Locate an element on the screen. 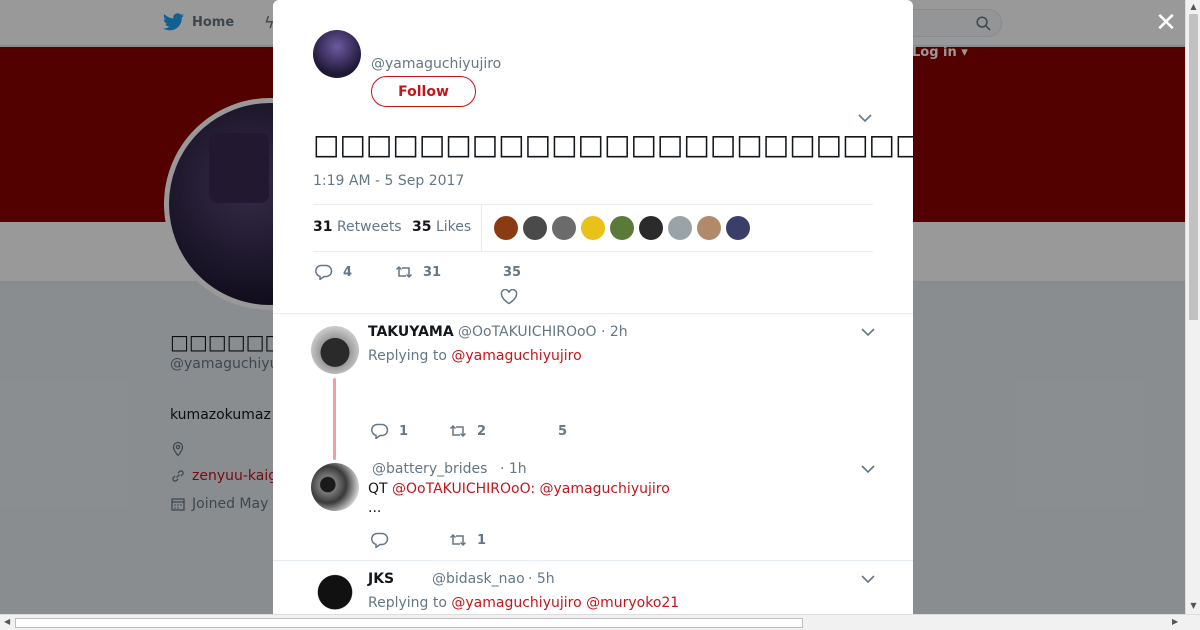 The image size is (1200, 630). follow-button: Follow is located at coordinates (423, 91).